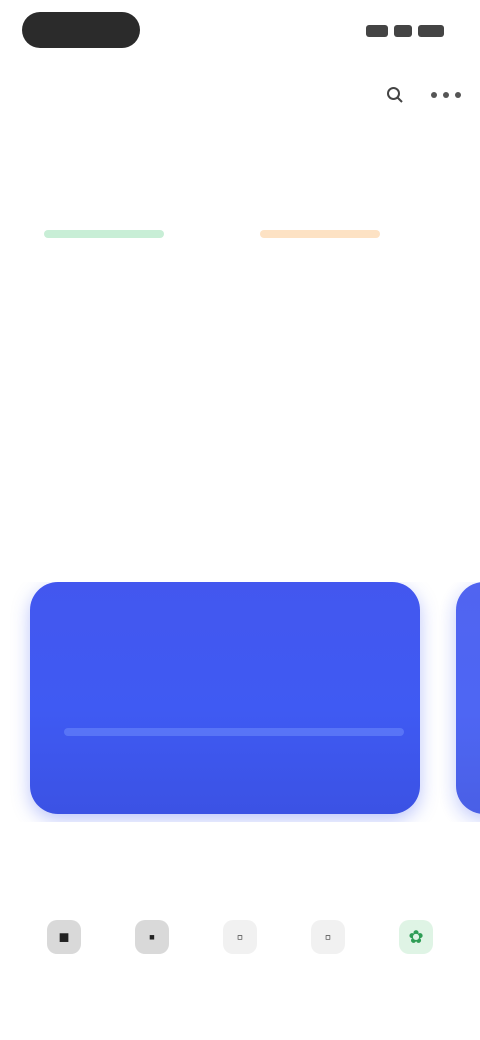 Image resolution: width=480 pixels, height=1040 pixels. I want to click on promo-card-next, so click(468, 698).